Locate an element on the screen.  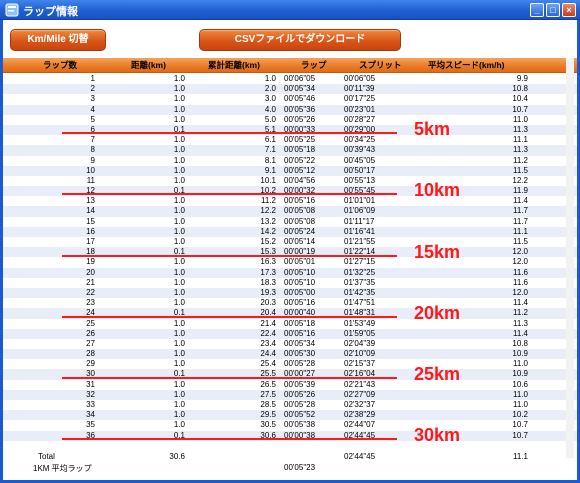
header-cumulative-distance: 累計距離(km) is located at coordinates (234, 65).